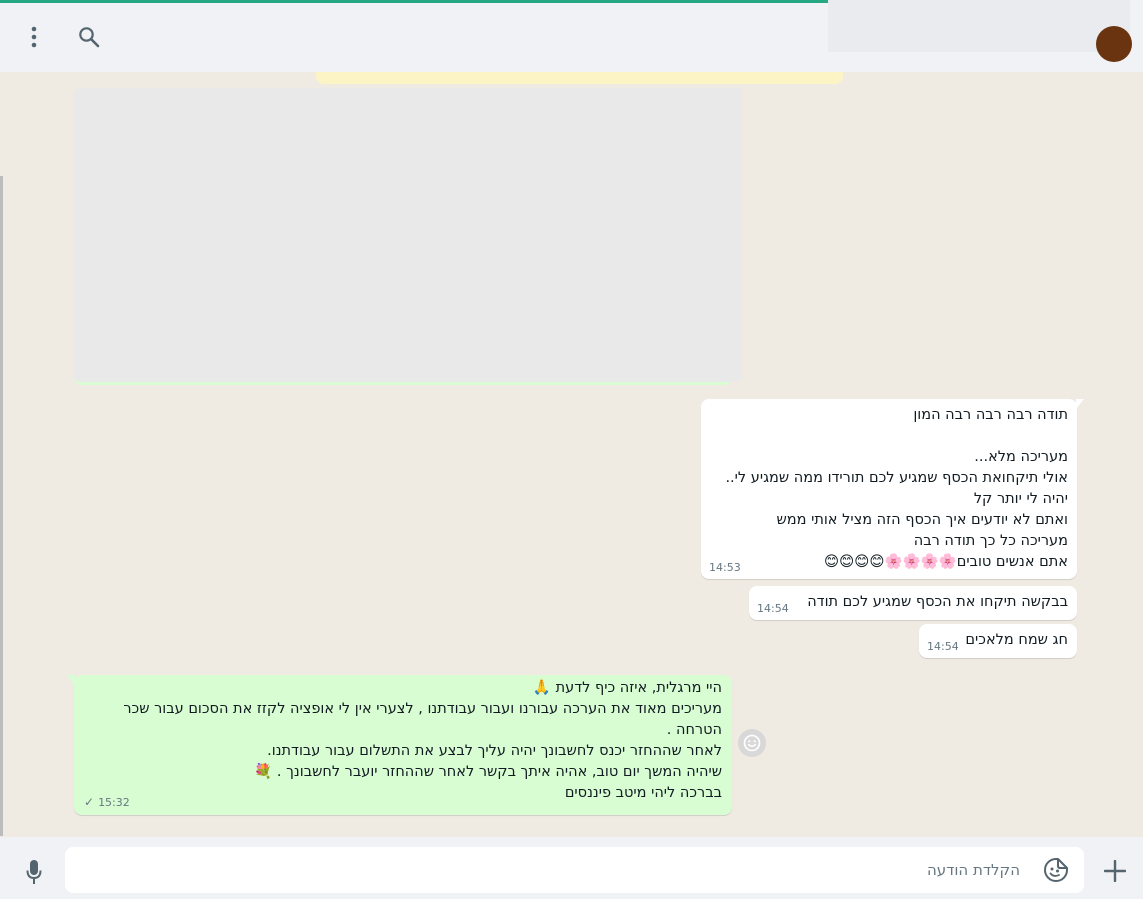 This screenshot has height=899, width=1143. Describe the element at coordinates (1115, 871) in the screenshot. I see `plus-icon` at that location.